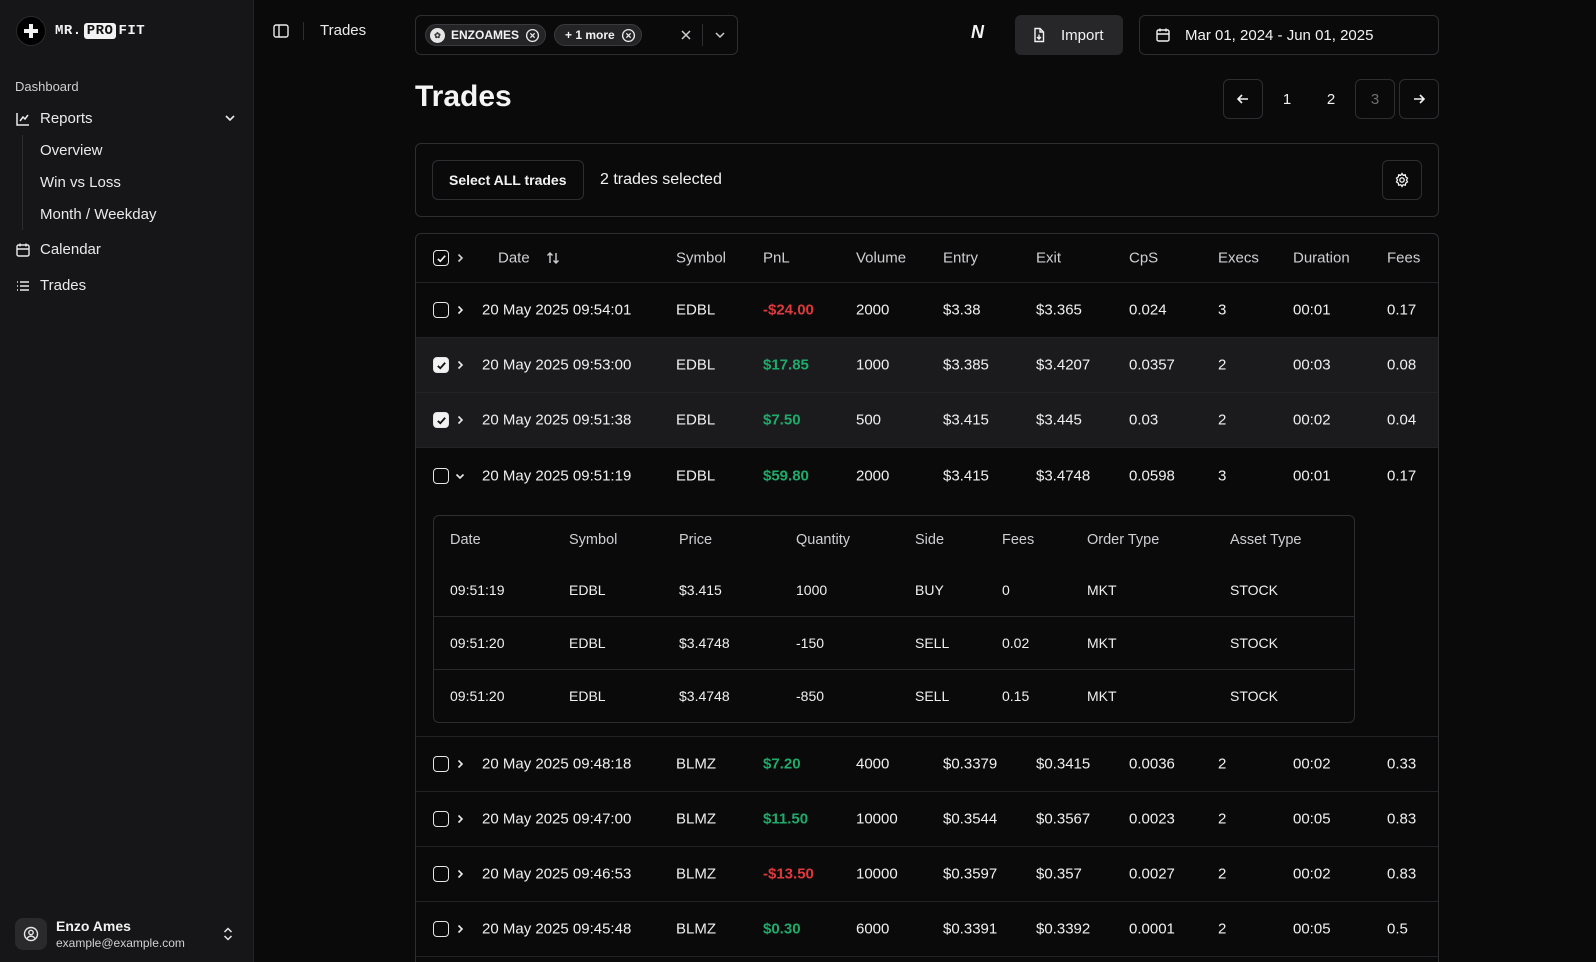  I want to click on exec-cell-fees: 0.15, so click(1016, 696).